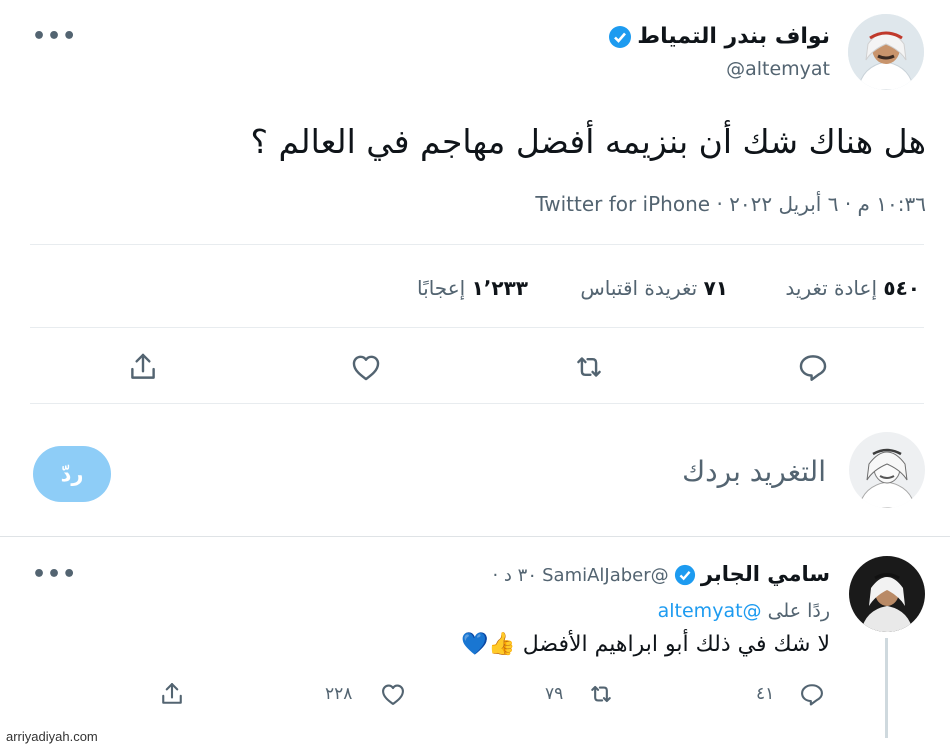 Image resolution: width=950 pixels, height=747 pixels. Describe the element at coordinates (887, 594) in the screenshot. I see `reply-author-avatar` at that location.